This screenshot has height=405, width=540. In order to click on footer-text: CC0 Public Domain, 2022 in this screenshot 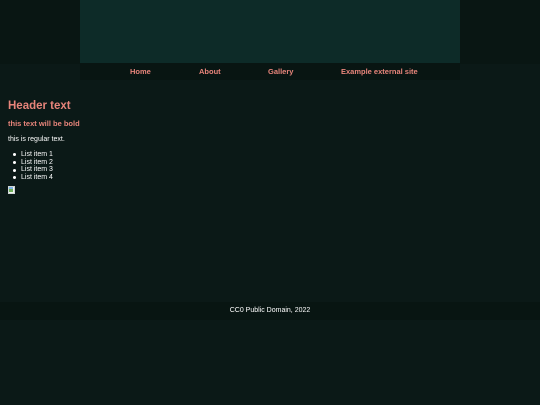, I will do `click(270, 310)`.